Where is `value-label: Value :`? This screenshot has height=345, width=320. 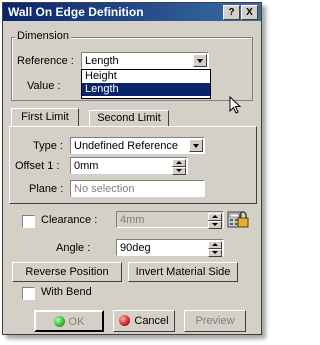
value-label: Value : is located at coordinates (44, 86).